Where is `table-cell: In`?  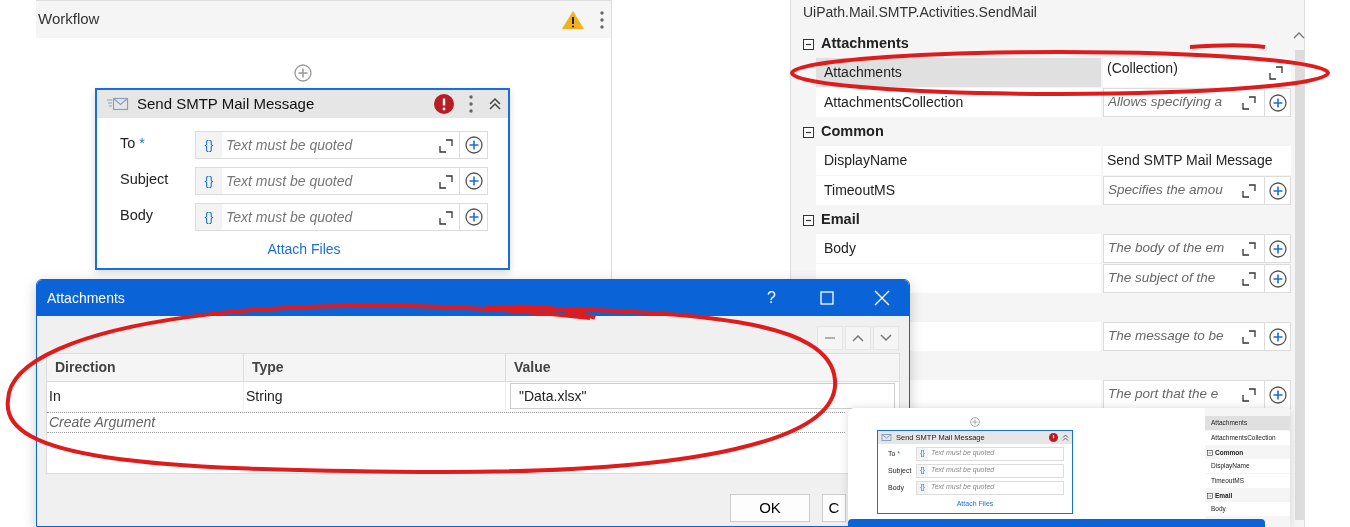 table-cell: In is located at coordinates (145, 396).